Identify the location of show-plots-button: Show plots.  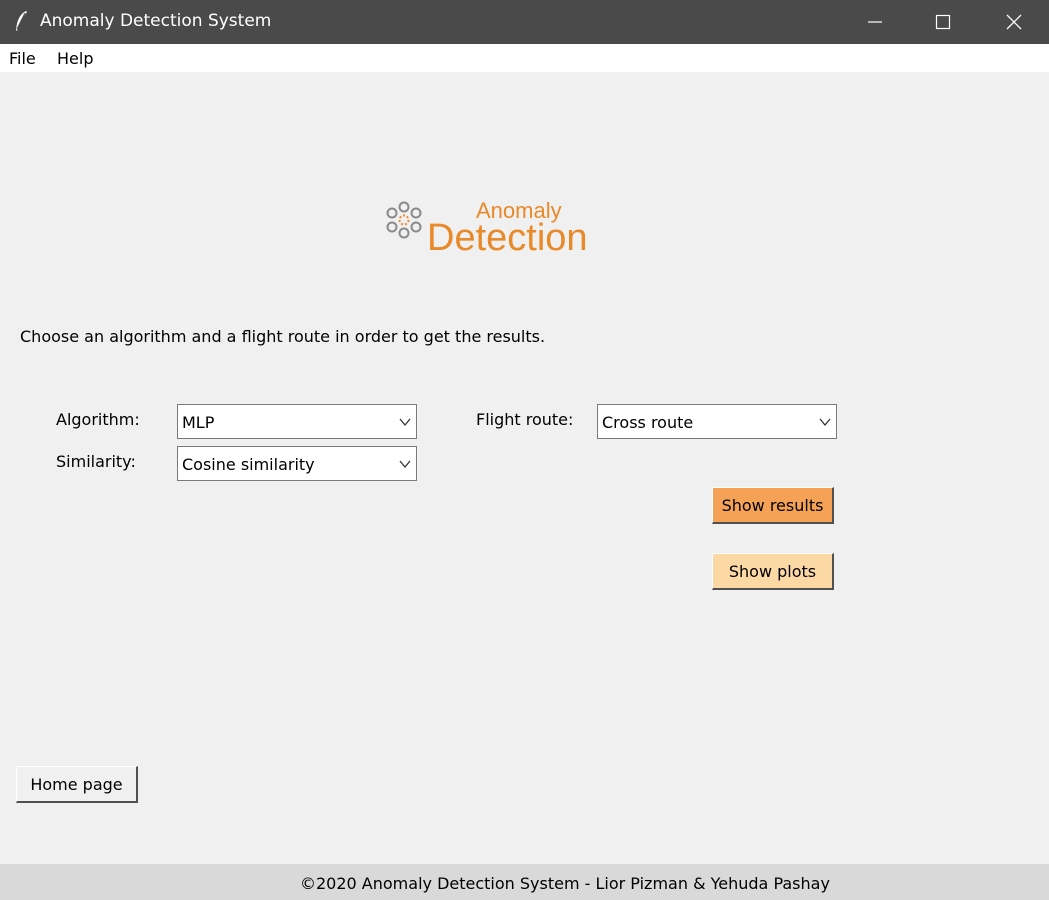
(773, 571).